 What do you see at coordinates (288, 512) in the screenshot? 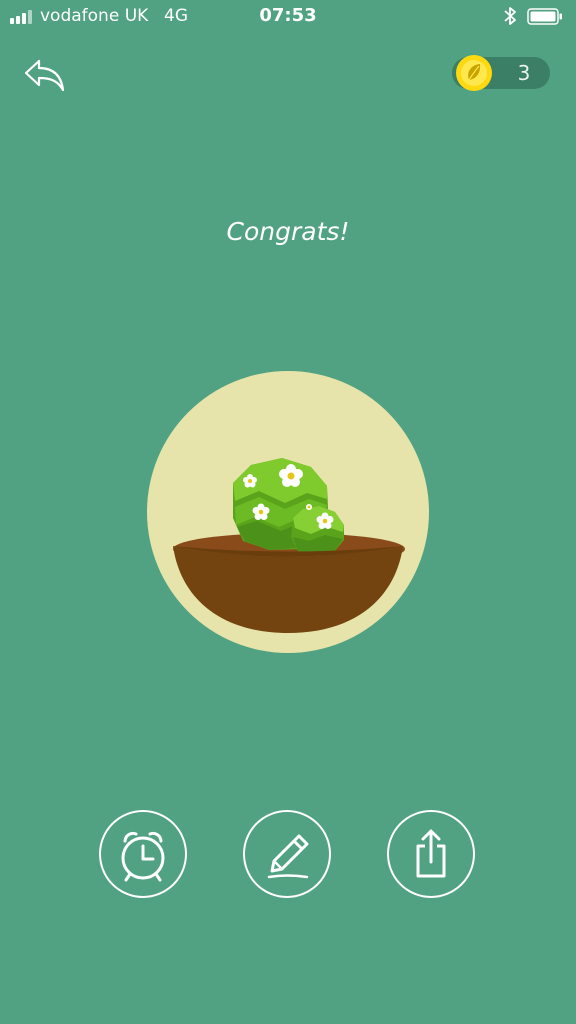
I see `plant-illustration` at bounding box center [288, 512].